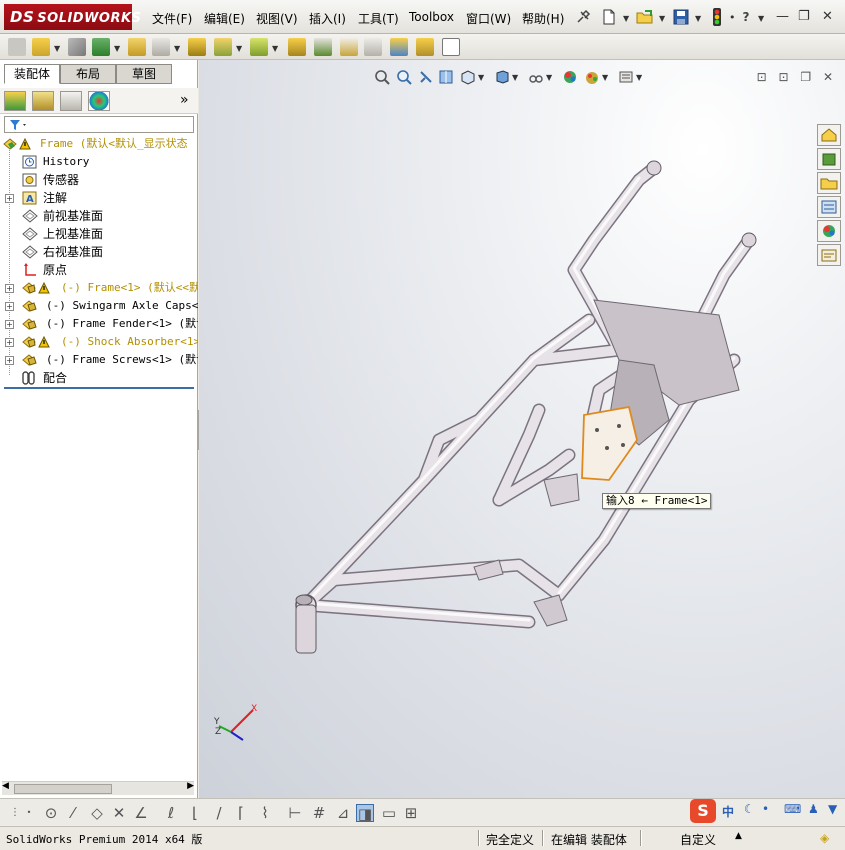  I want to click on feature-tree-item: + (-) Swingarm Axle Caps<1>, so click(99, 306).